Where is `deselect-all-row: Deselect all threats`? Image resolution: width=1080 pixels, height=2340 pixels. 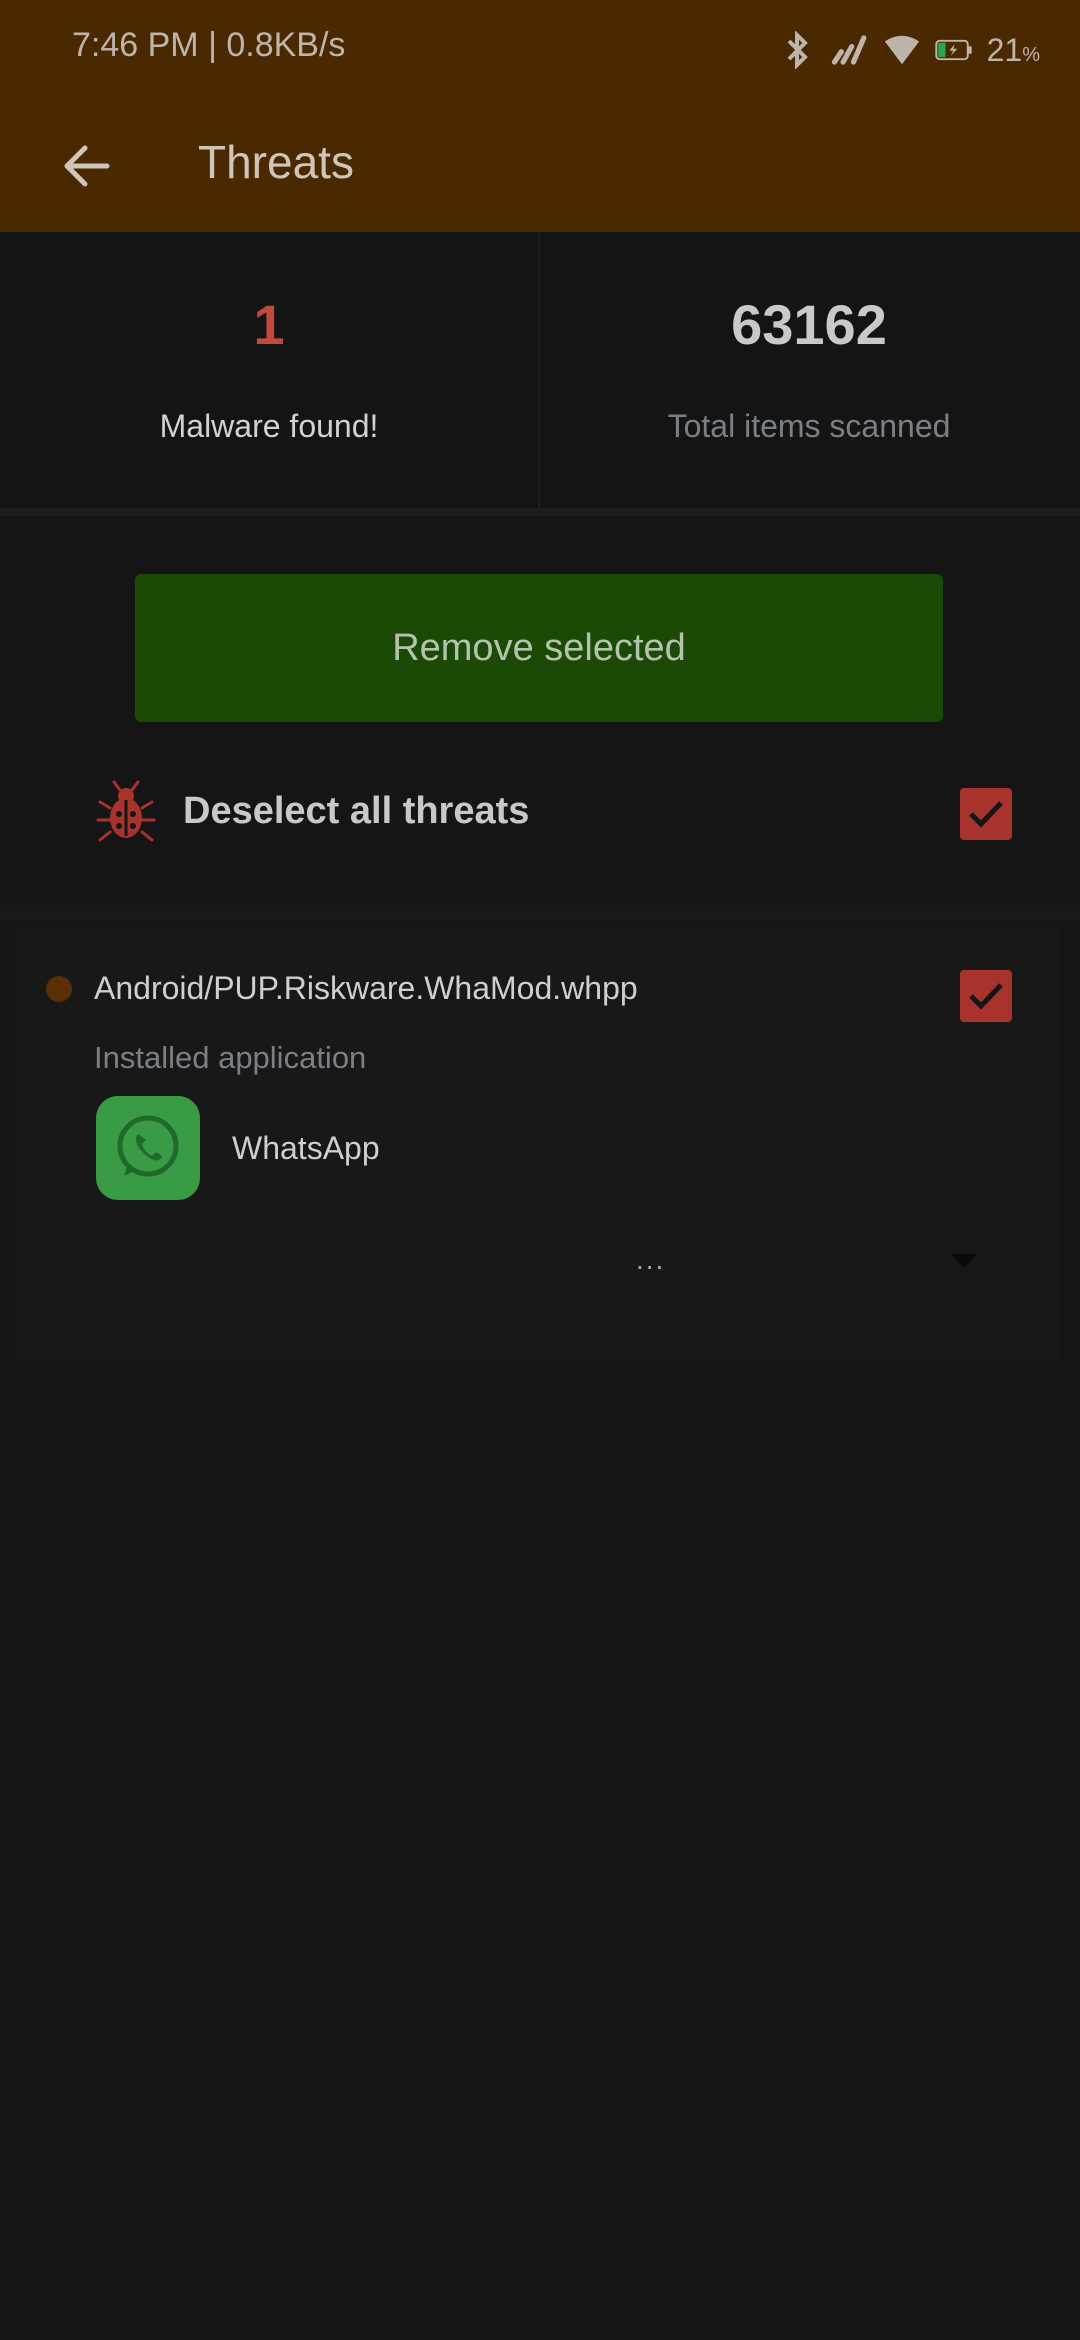 deselect-all-row: Deselect all threats is located at coordinates (540, 815).